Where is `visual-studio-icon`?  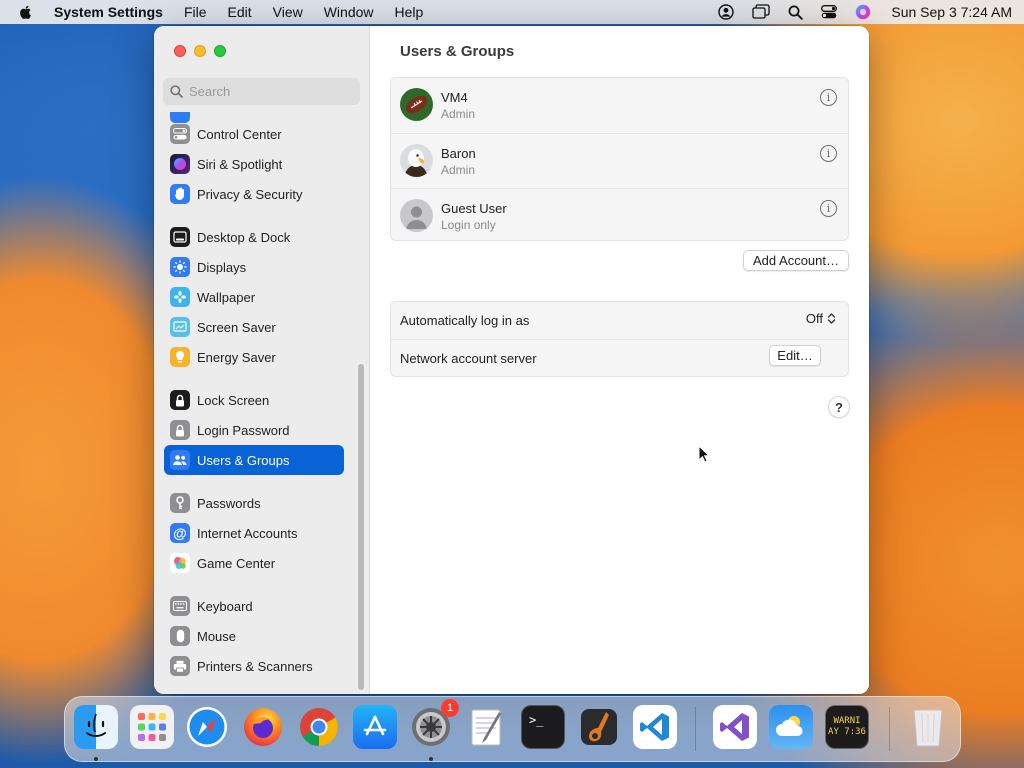
visual-studio-icon is located at coordinates (735, 727).